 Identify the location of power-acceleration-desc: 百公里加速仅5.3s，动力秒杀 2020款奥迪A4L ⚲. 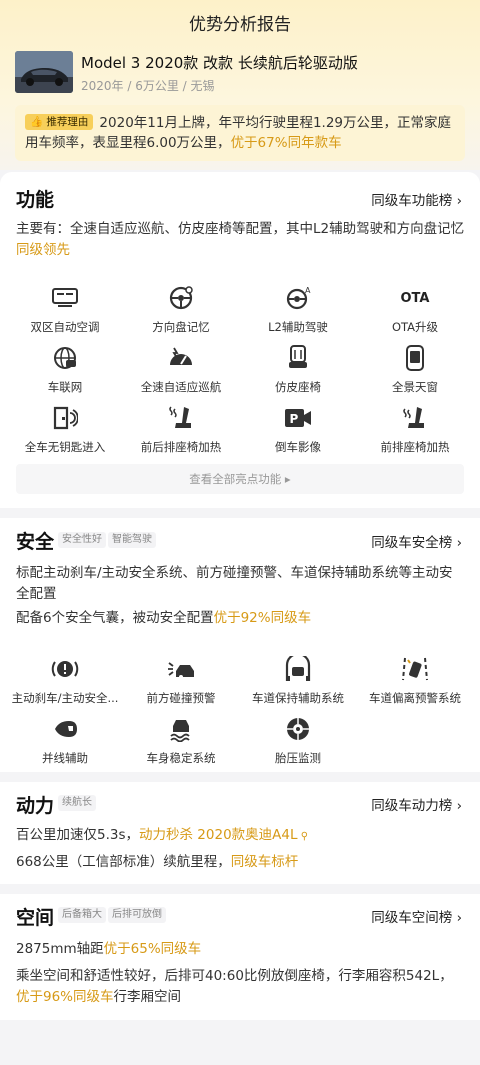
(162, 835).